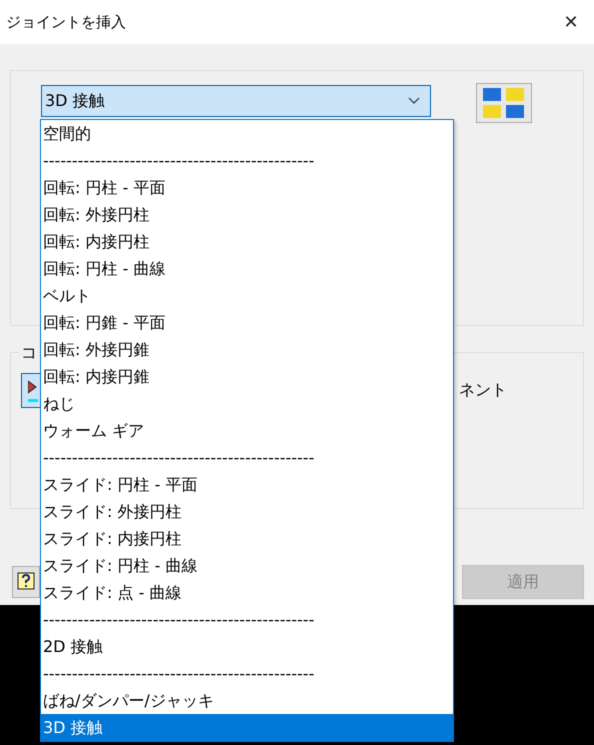 This screenshot has width=594, height=745. I want to click on dropdown-option: スライド: 内接円柱, so click(247, 538).